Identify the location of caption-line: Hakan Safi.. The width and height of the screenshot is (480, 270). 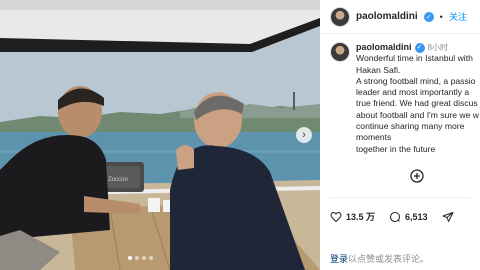
(378, 69).